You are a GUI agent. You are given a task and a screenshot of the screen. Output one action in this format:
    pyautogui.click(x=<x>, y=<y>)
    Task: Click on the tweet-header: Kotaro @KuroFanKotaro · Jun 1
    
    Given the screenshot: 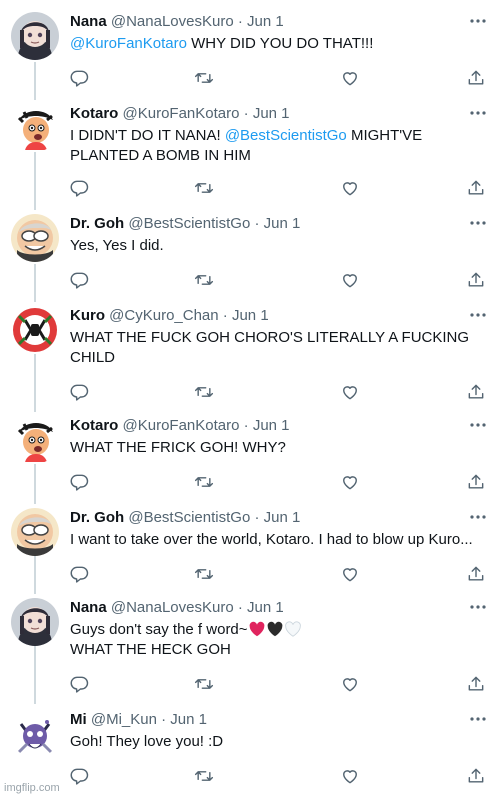 What is the action you would take?
    pyautogui.click(x=180, y=426)
    